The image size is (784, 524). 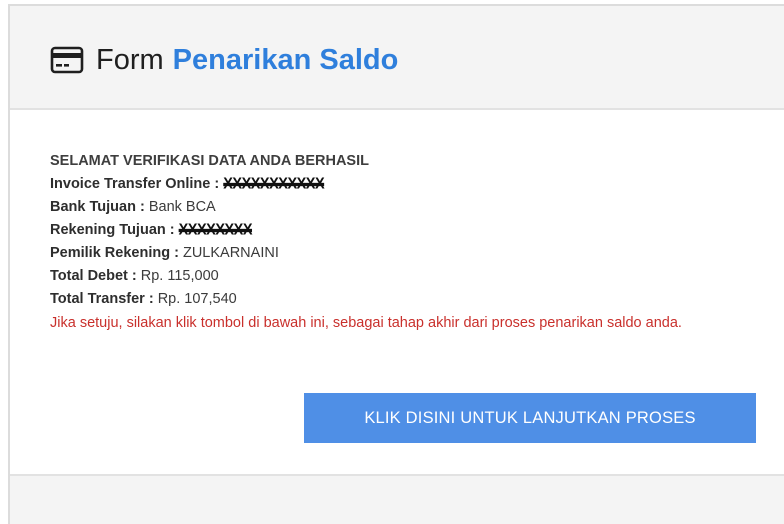 I want to click on transfer-value: Rp. 107,540, so click(x=197, y=299).